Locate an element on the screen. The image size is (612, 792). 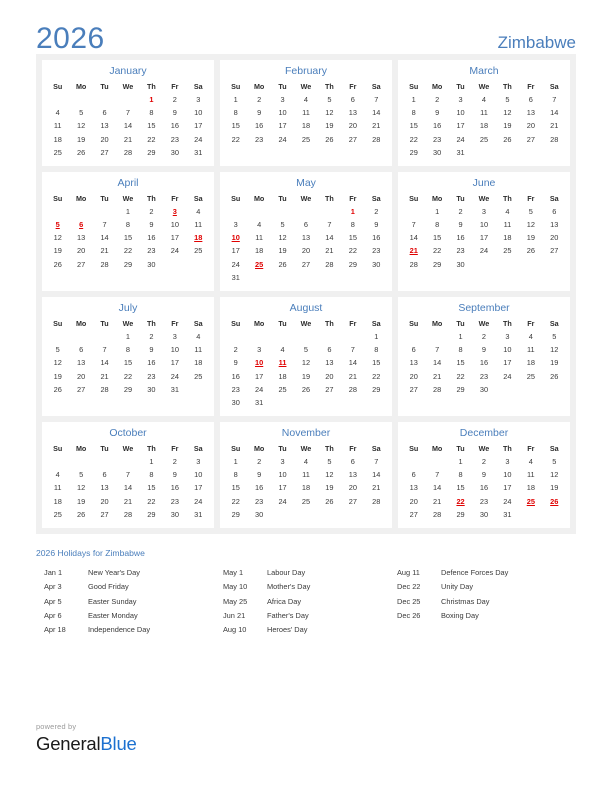
day-cell: 5 is located at coordinates (306, 350).